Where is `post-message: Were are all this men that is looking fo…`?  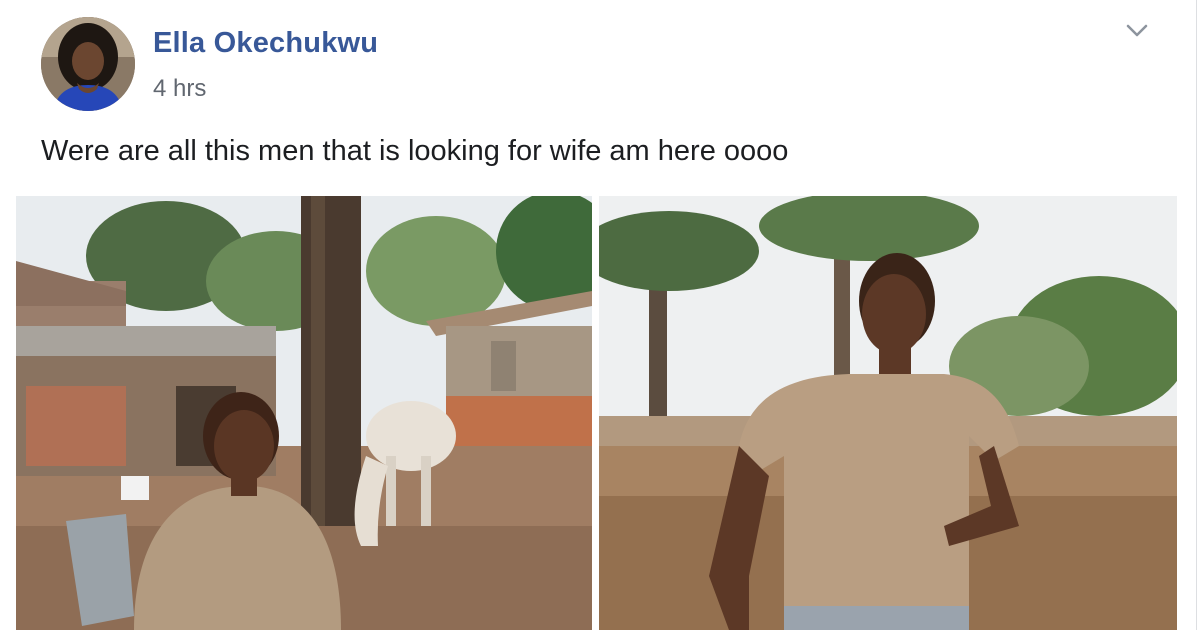
post-message: Were are all this men that is looking fo… is located at coordinates (415, 151).